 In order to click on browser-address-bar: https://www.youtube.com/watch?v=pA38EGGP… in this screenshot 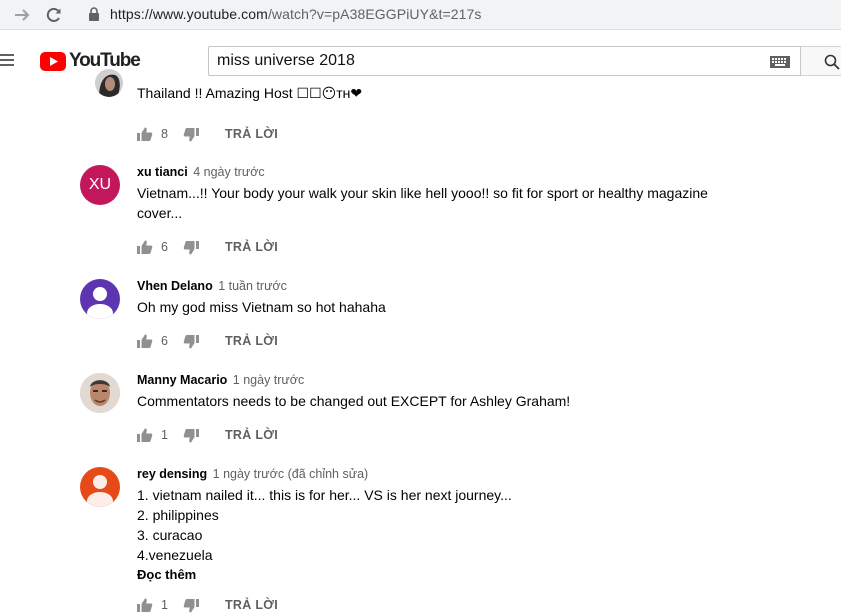, I will do `click(420, 15)`.